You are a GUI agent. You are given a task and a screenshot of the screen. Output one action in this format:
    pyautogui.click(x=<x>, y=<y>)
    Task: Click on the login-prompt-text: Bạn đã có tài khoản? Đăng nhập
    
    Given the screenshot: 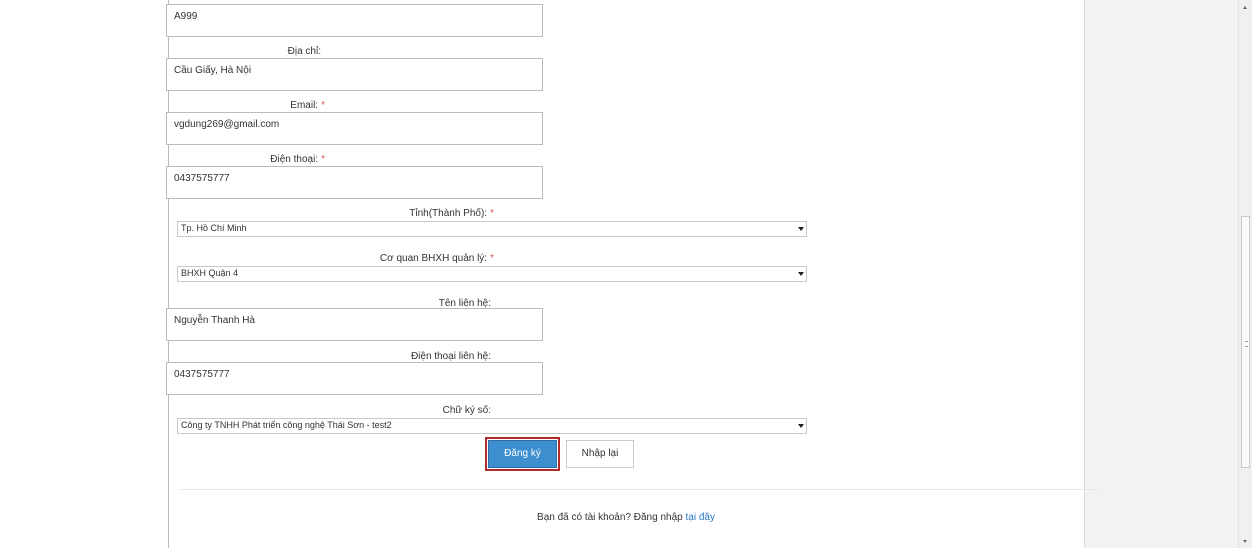 What is the action you would take?
    pyautogui.click(x=610, y=517)
    